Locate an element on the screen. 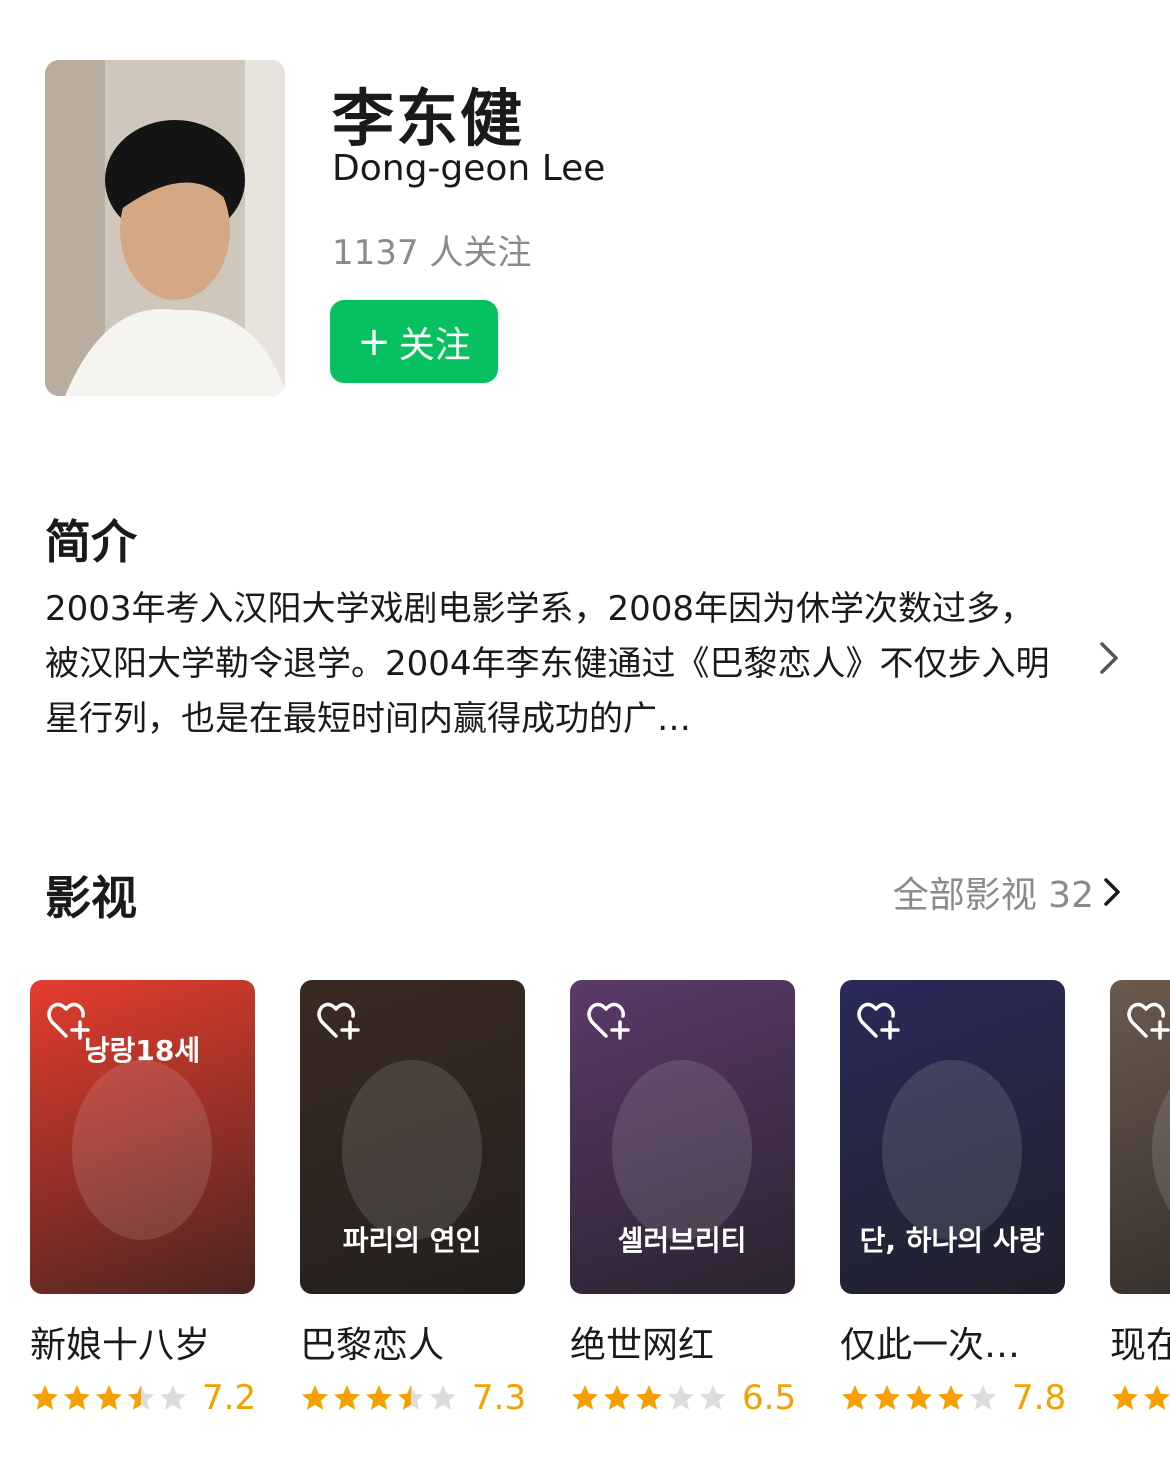 The image size is (1170, 1466). film-title: 新娘十八岁 is located at coordinates (120, 1345).